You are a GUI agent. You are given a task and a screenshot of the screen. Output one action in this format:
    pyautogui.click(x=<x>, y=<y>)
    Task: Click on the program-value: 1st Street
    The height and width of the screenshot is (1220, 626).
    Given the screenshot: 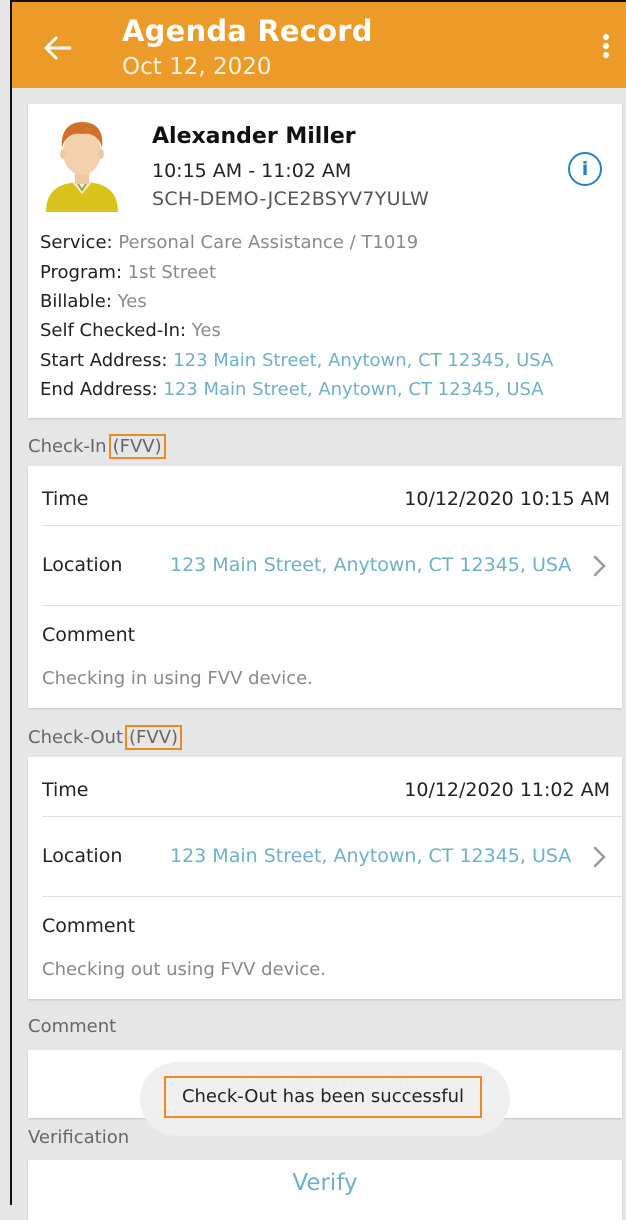 What is the action you would take?
    pyautogui.click(x=172, y=272)
    